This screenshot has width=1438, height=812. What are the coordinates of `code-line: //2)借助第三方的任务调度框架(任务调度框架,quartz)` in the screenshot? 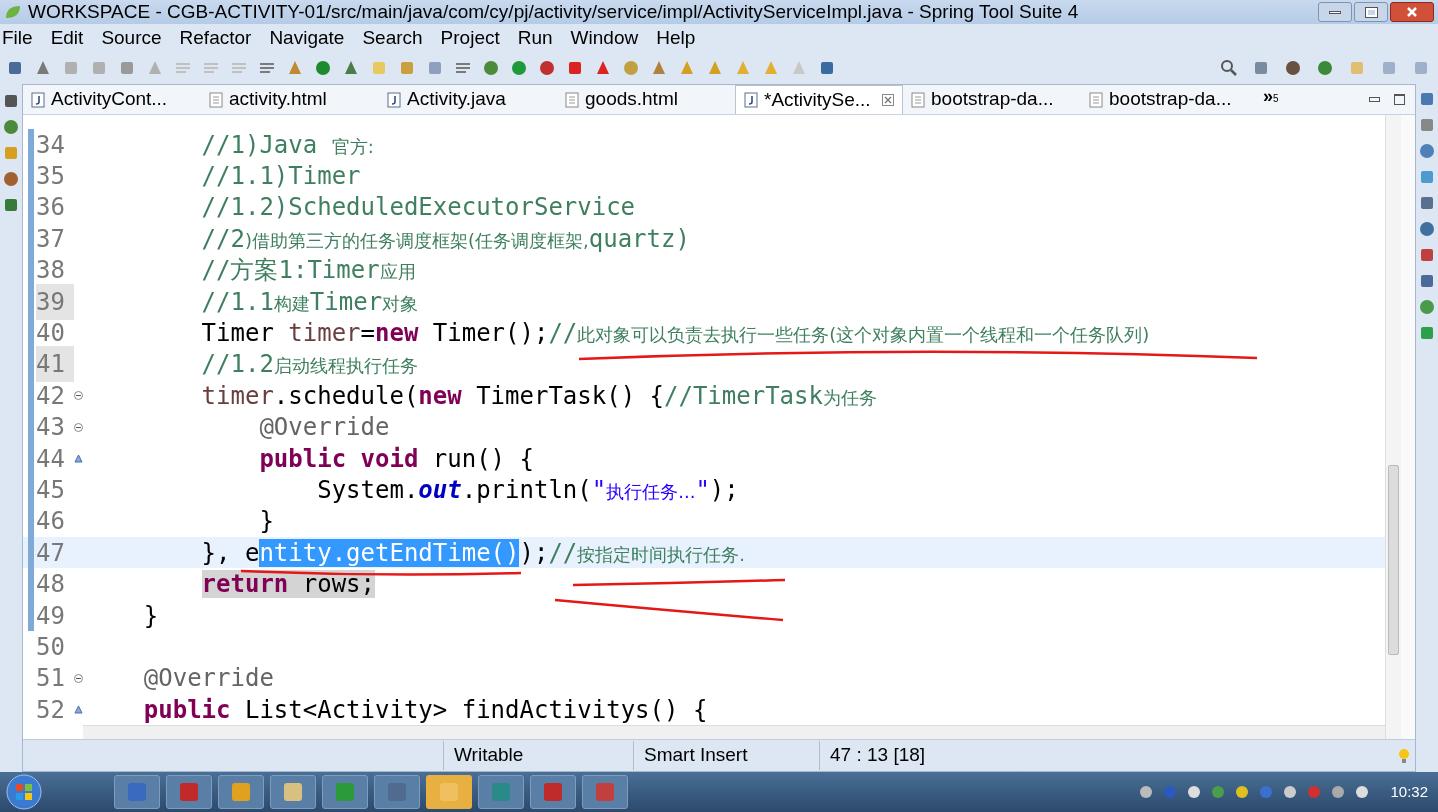 It's located at (445, 239).